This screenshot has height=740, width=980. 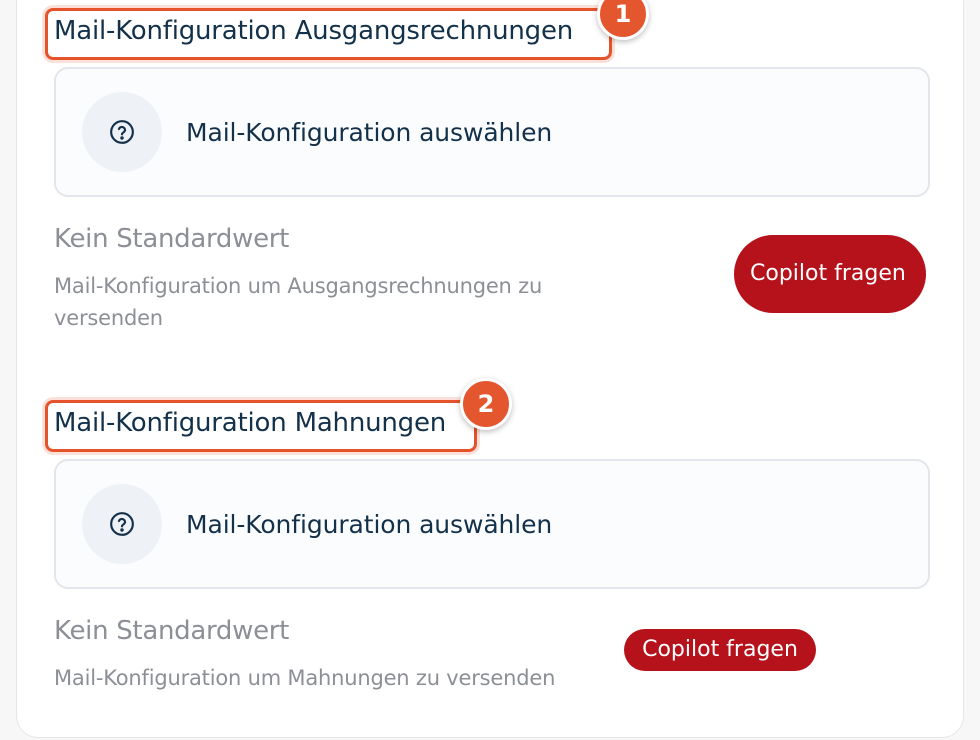 What do you see at coordinates (486, 404) in the screenshot?
I see `annotation-marker-2: 2` at bounding box center [486, 404].